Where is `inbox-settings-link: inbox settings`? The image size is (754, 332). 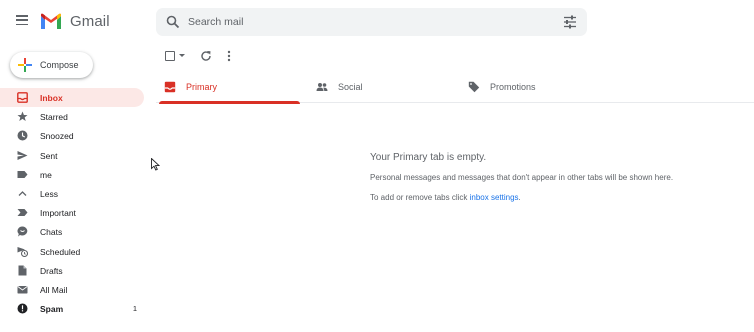 inbox-settings-link: inbox settings is located at coordinates (494, 197).